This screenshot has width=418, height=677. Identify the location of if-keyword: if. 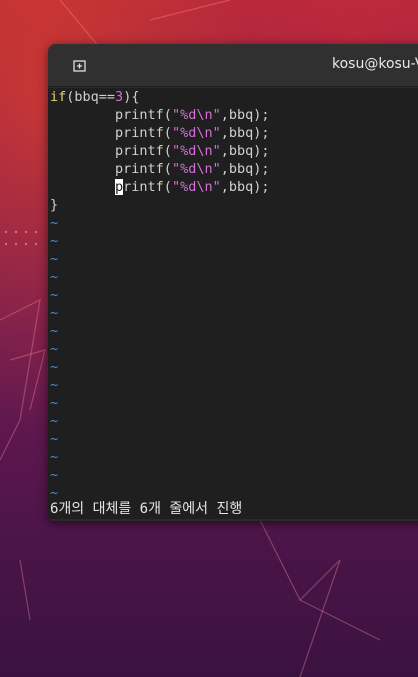
(58, 97).